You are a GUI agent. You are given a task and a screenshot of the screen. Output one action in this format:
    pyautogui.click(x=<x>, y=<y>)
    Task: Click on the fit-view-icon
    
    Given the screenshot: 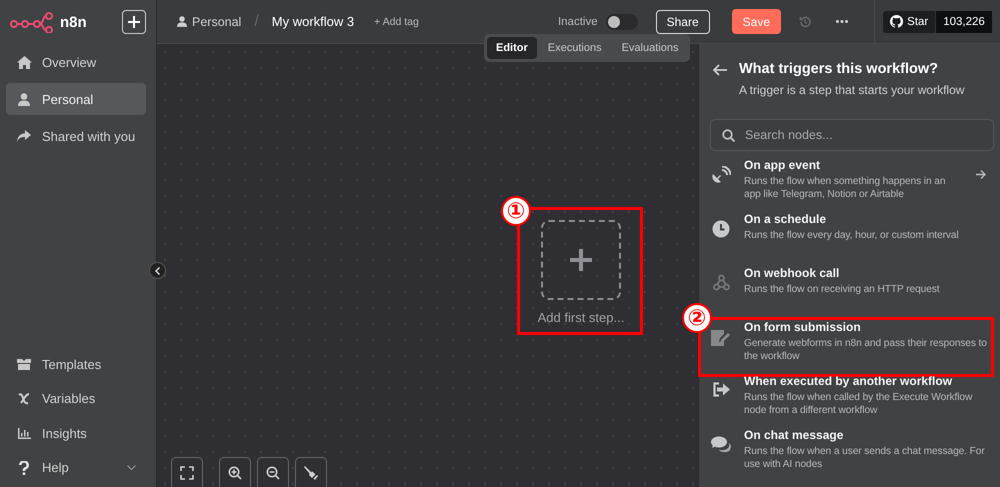 What is the action you would take?
    pyautogui.click(x=187, y=473)
    